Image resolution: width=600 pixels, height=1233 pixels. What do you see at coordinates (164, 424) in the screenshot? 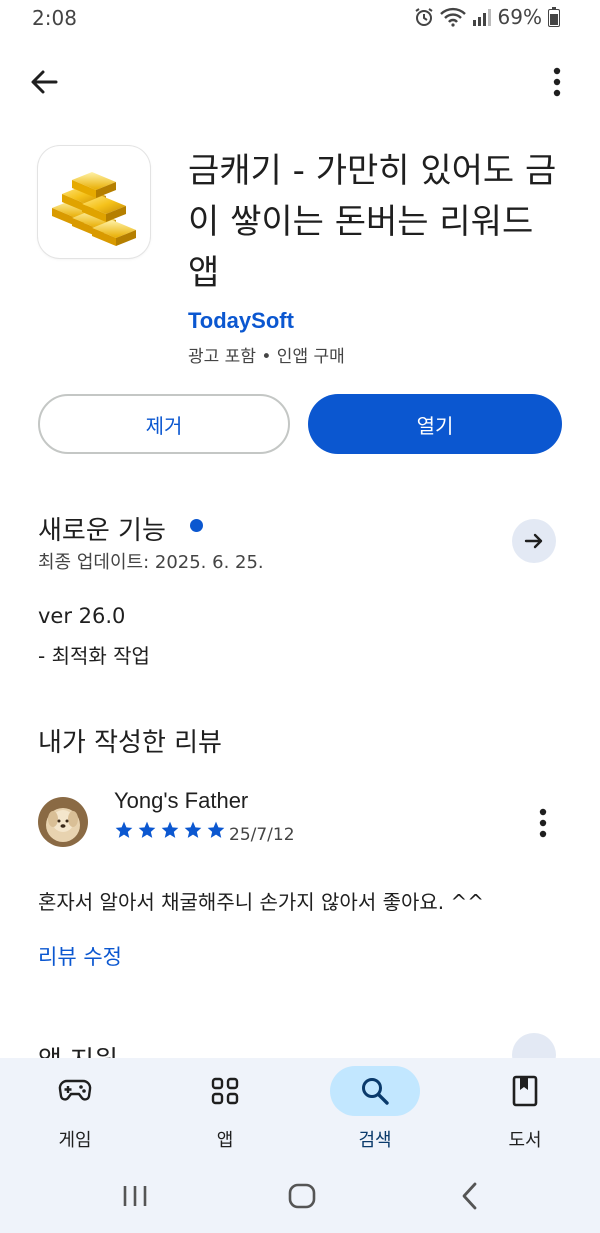
I see `uninstall-button: 제거` at bounding box center [164, 424].